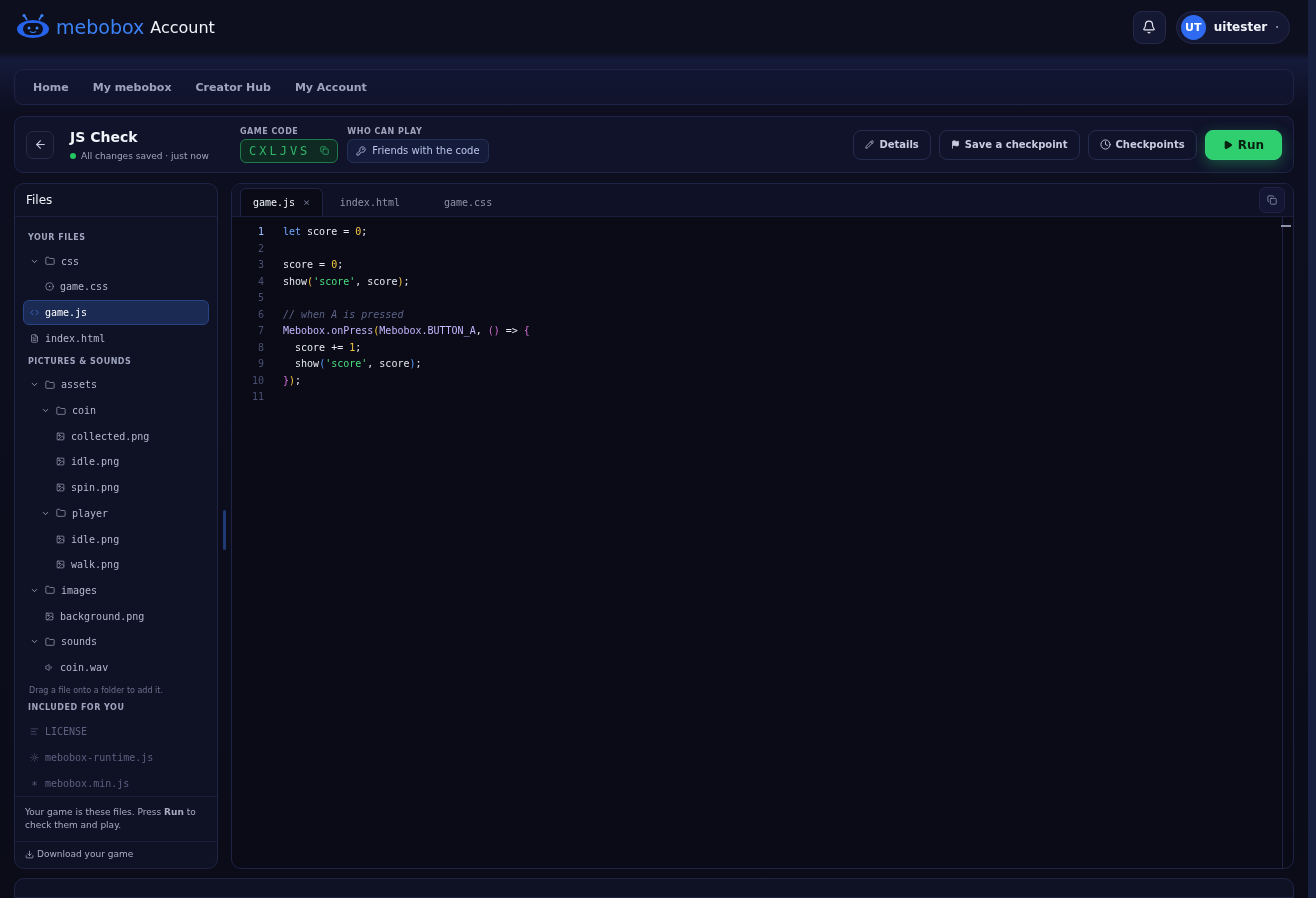 The height and width of the screenshot is (898, 1316). Describe the element at coordinates (1240, 27) in the screenshot. I see `user-name: uitester` at that location.